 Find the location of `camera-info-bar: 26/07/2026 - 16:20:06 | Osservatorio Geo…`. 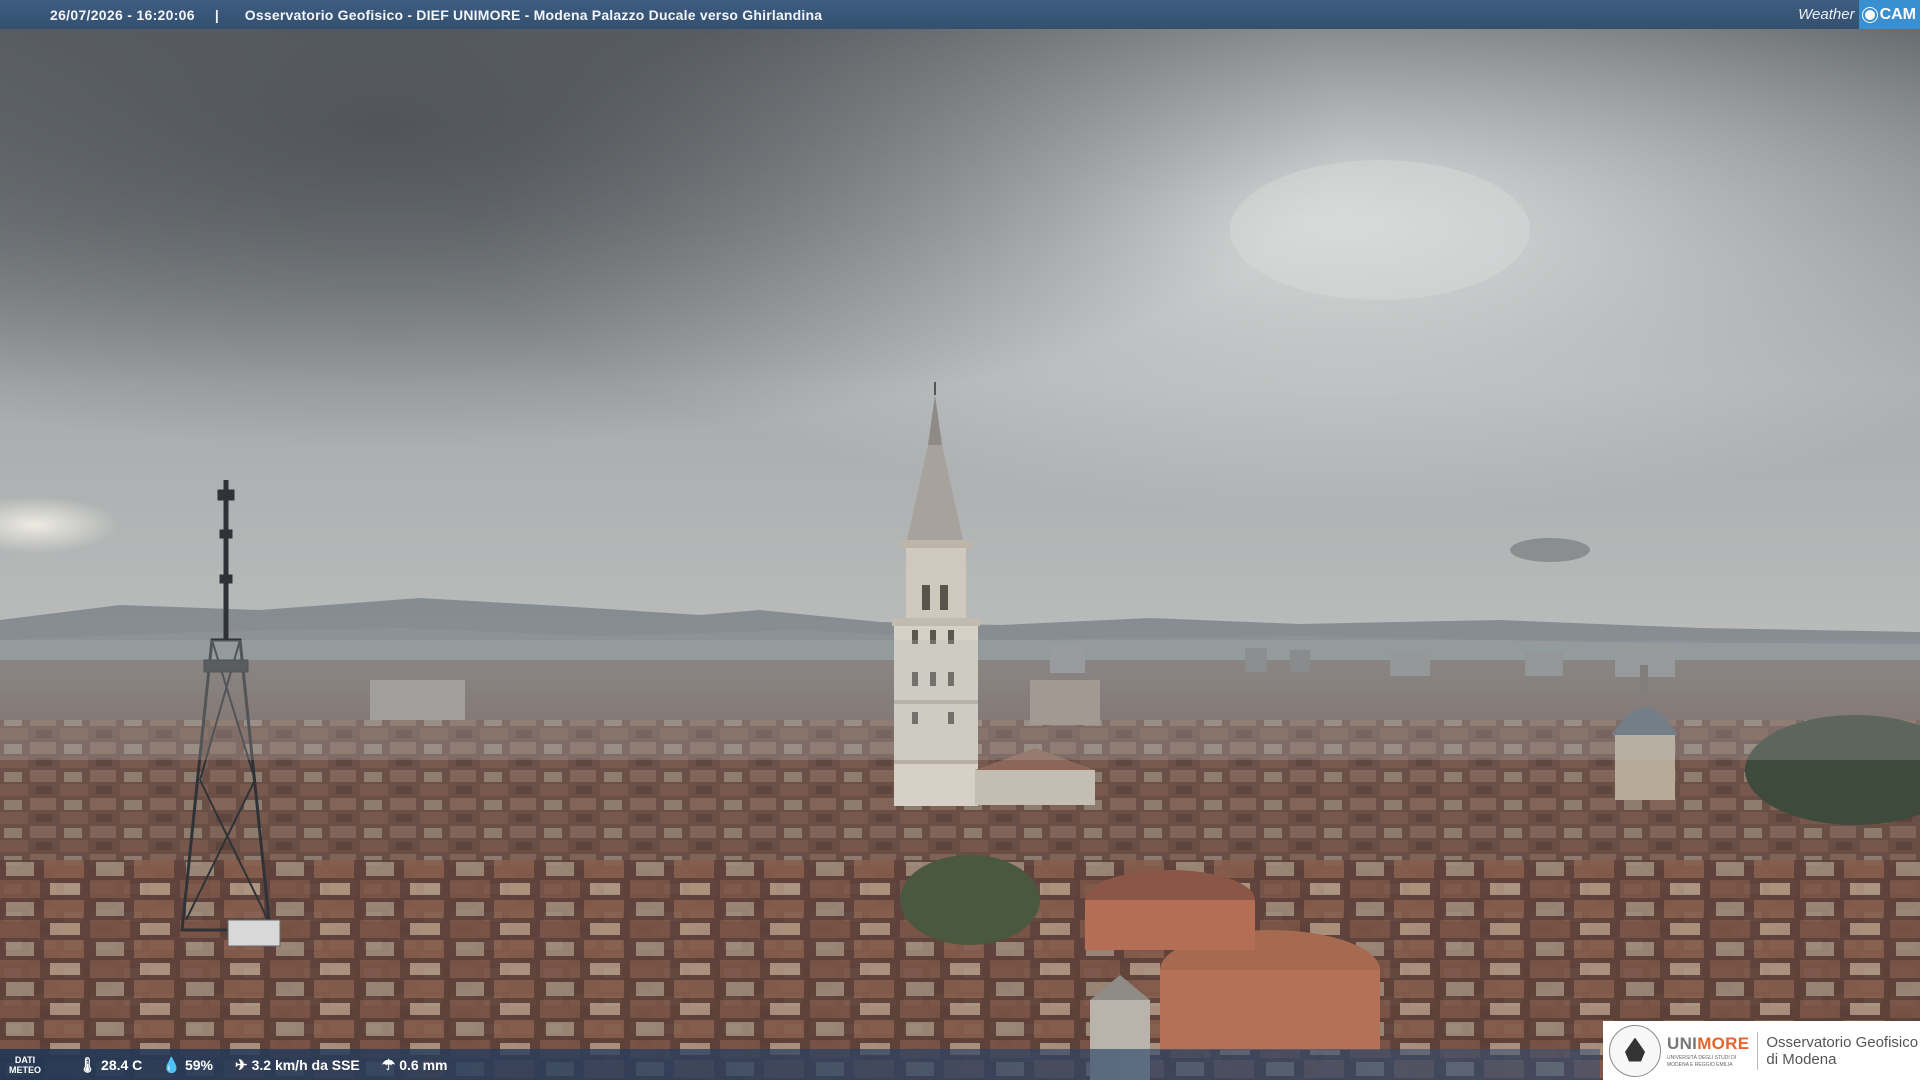

camera-info-bar: 26/07/2026 - 16:20:06 | Osservatorio Geo… is located at coordinates (960, 14).